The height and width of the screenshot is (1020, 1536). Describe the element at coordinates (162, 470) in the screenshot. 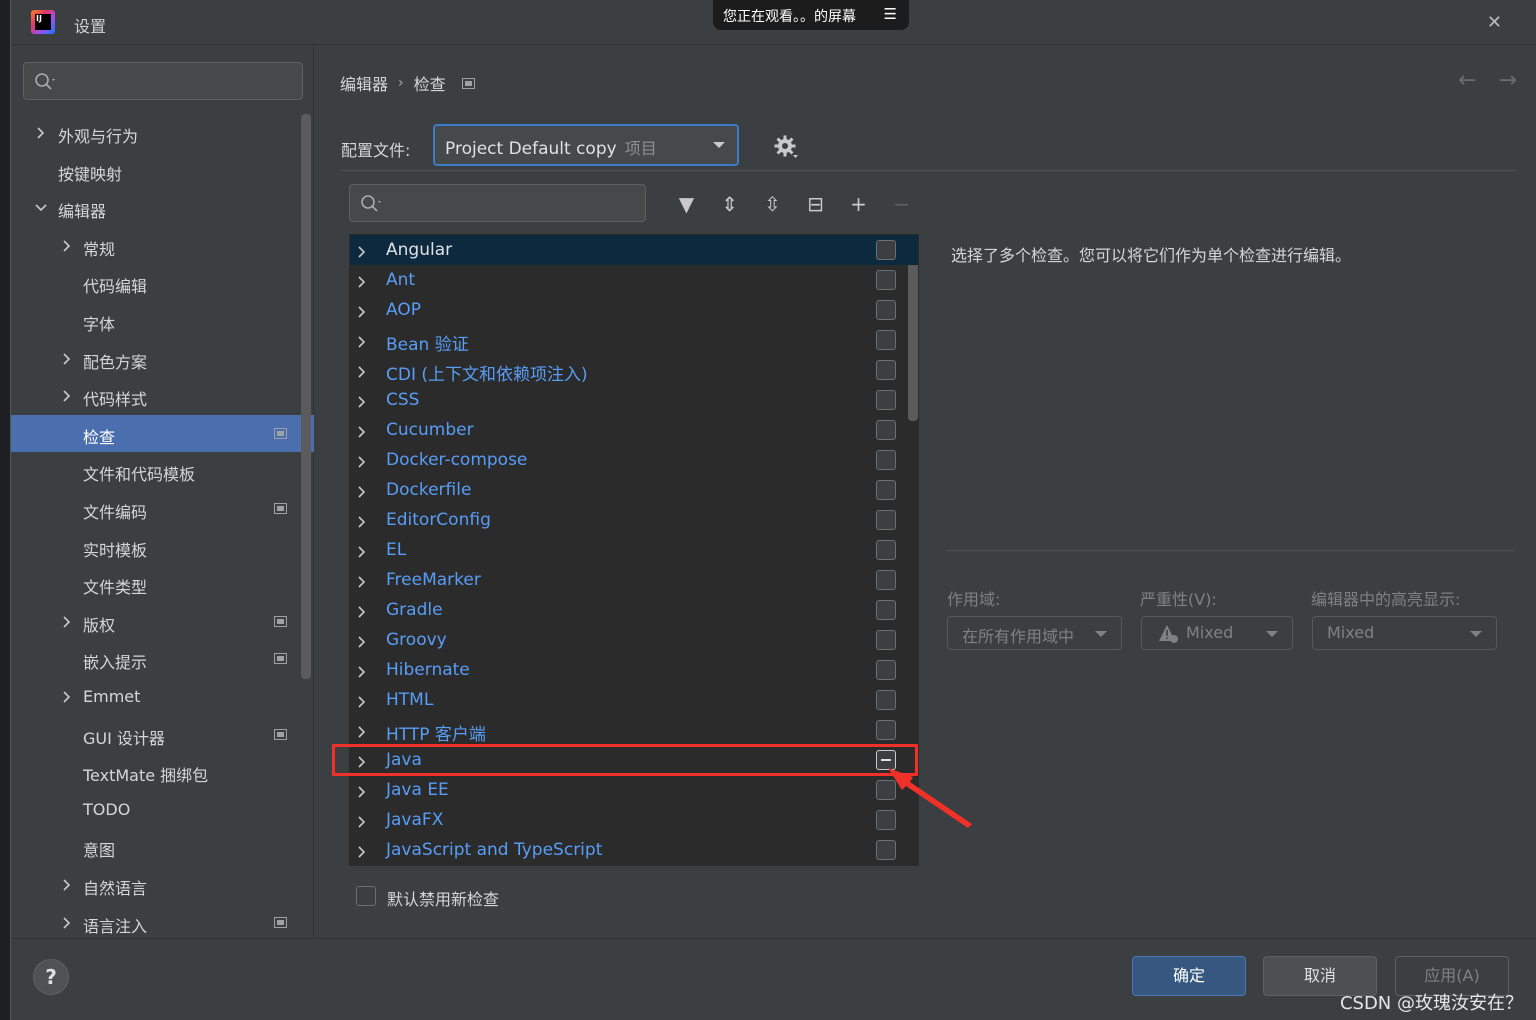

I see `sidebar-item: 文件和代码模板` at that location.